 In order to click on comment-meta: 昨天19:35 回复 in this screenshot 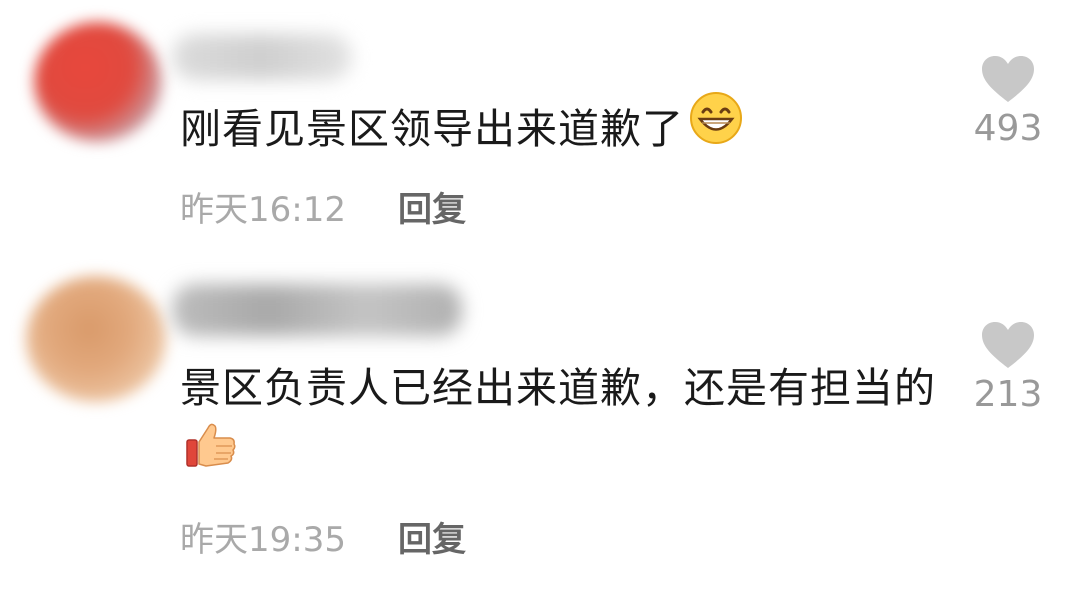, I will do `click(323, 536)`.